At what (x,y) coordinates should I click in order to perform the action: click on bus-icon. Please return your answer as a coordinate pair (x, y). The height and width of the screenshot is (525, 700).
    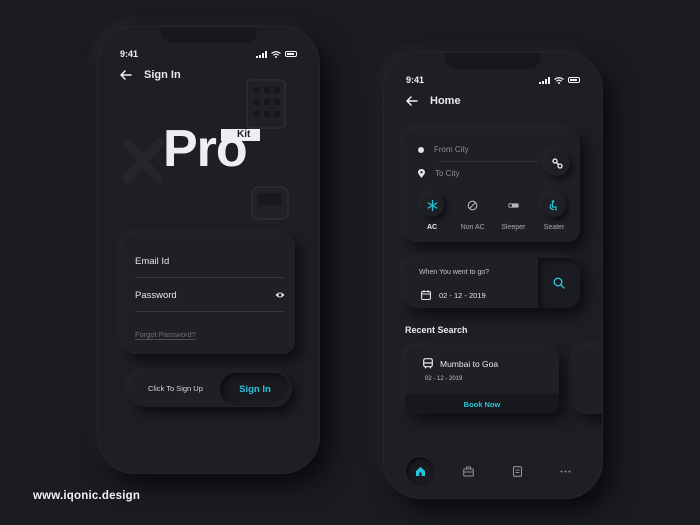
    Looking at the image, I should click on (428, 363).